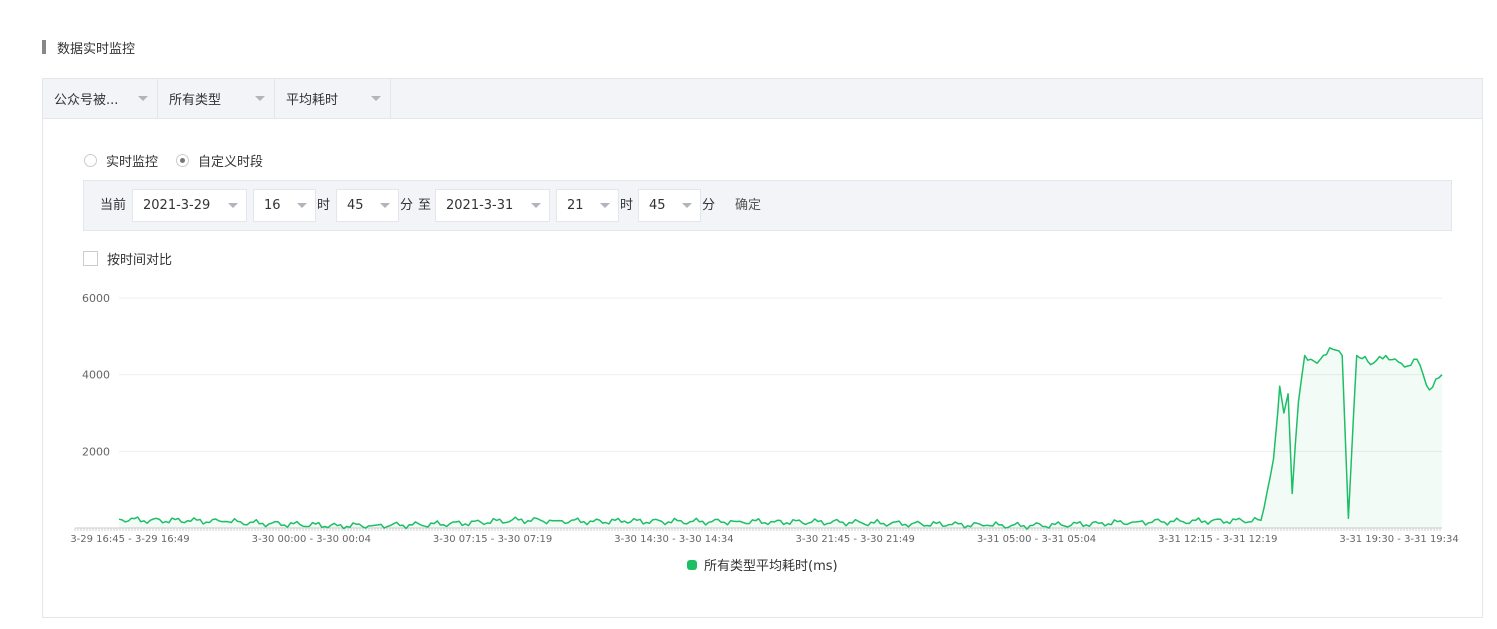 This screenshot has height=629, width=1497. I want to click on legend-label: 所有类型平均耗时(ms), so click(771, 566).